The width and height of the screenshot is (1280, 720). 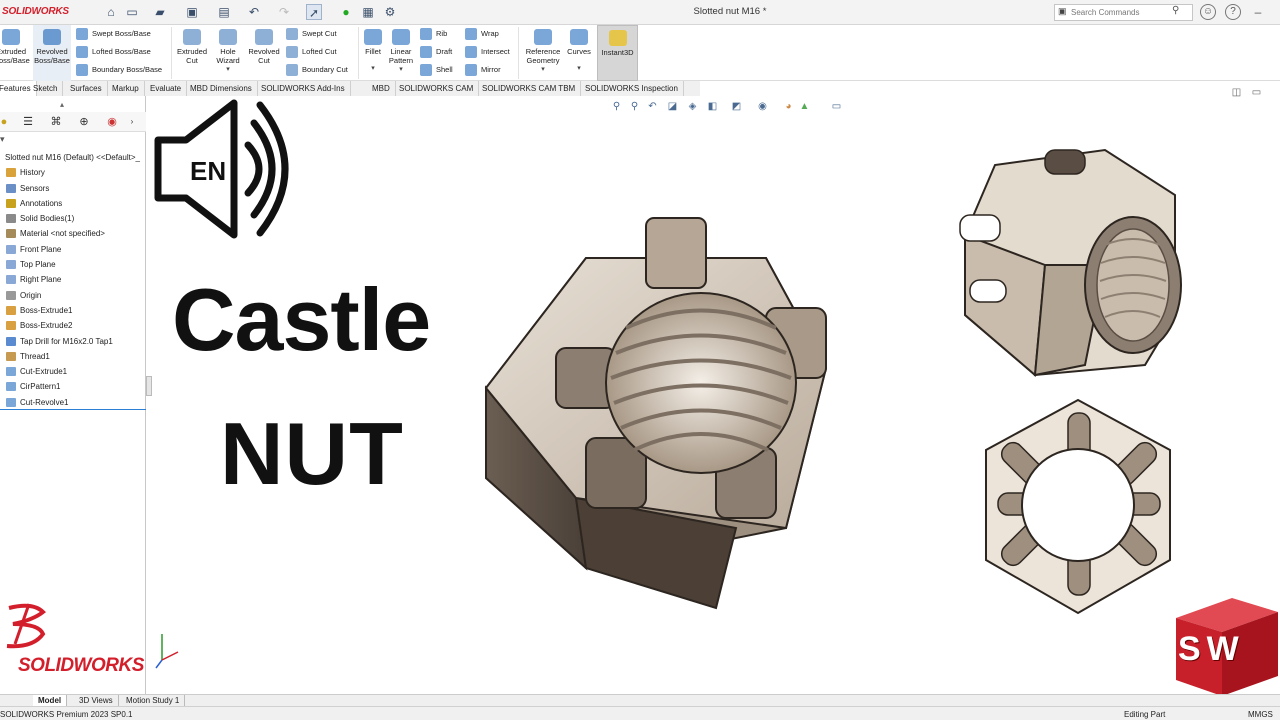 I want to click on curves-dropdown-icon: ▾, so click(x=579, y=68).